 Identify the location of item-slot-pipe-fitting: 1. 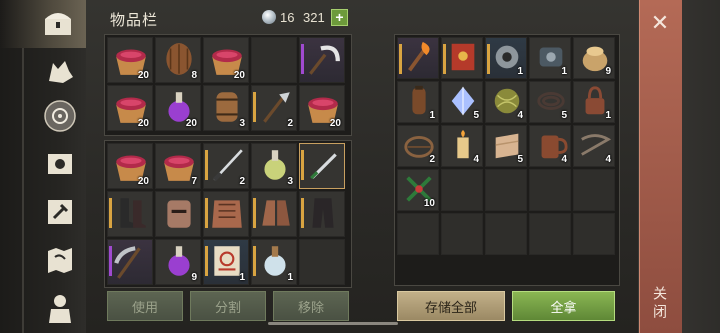
(506, 58).